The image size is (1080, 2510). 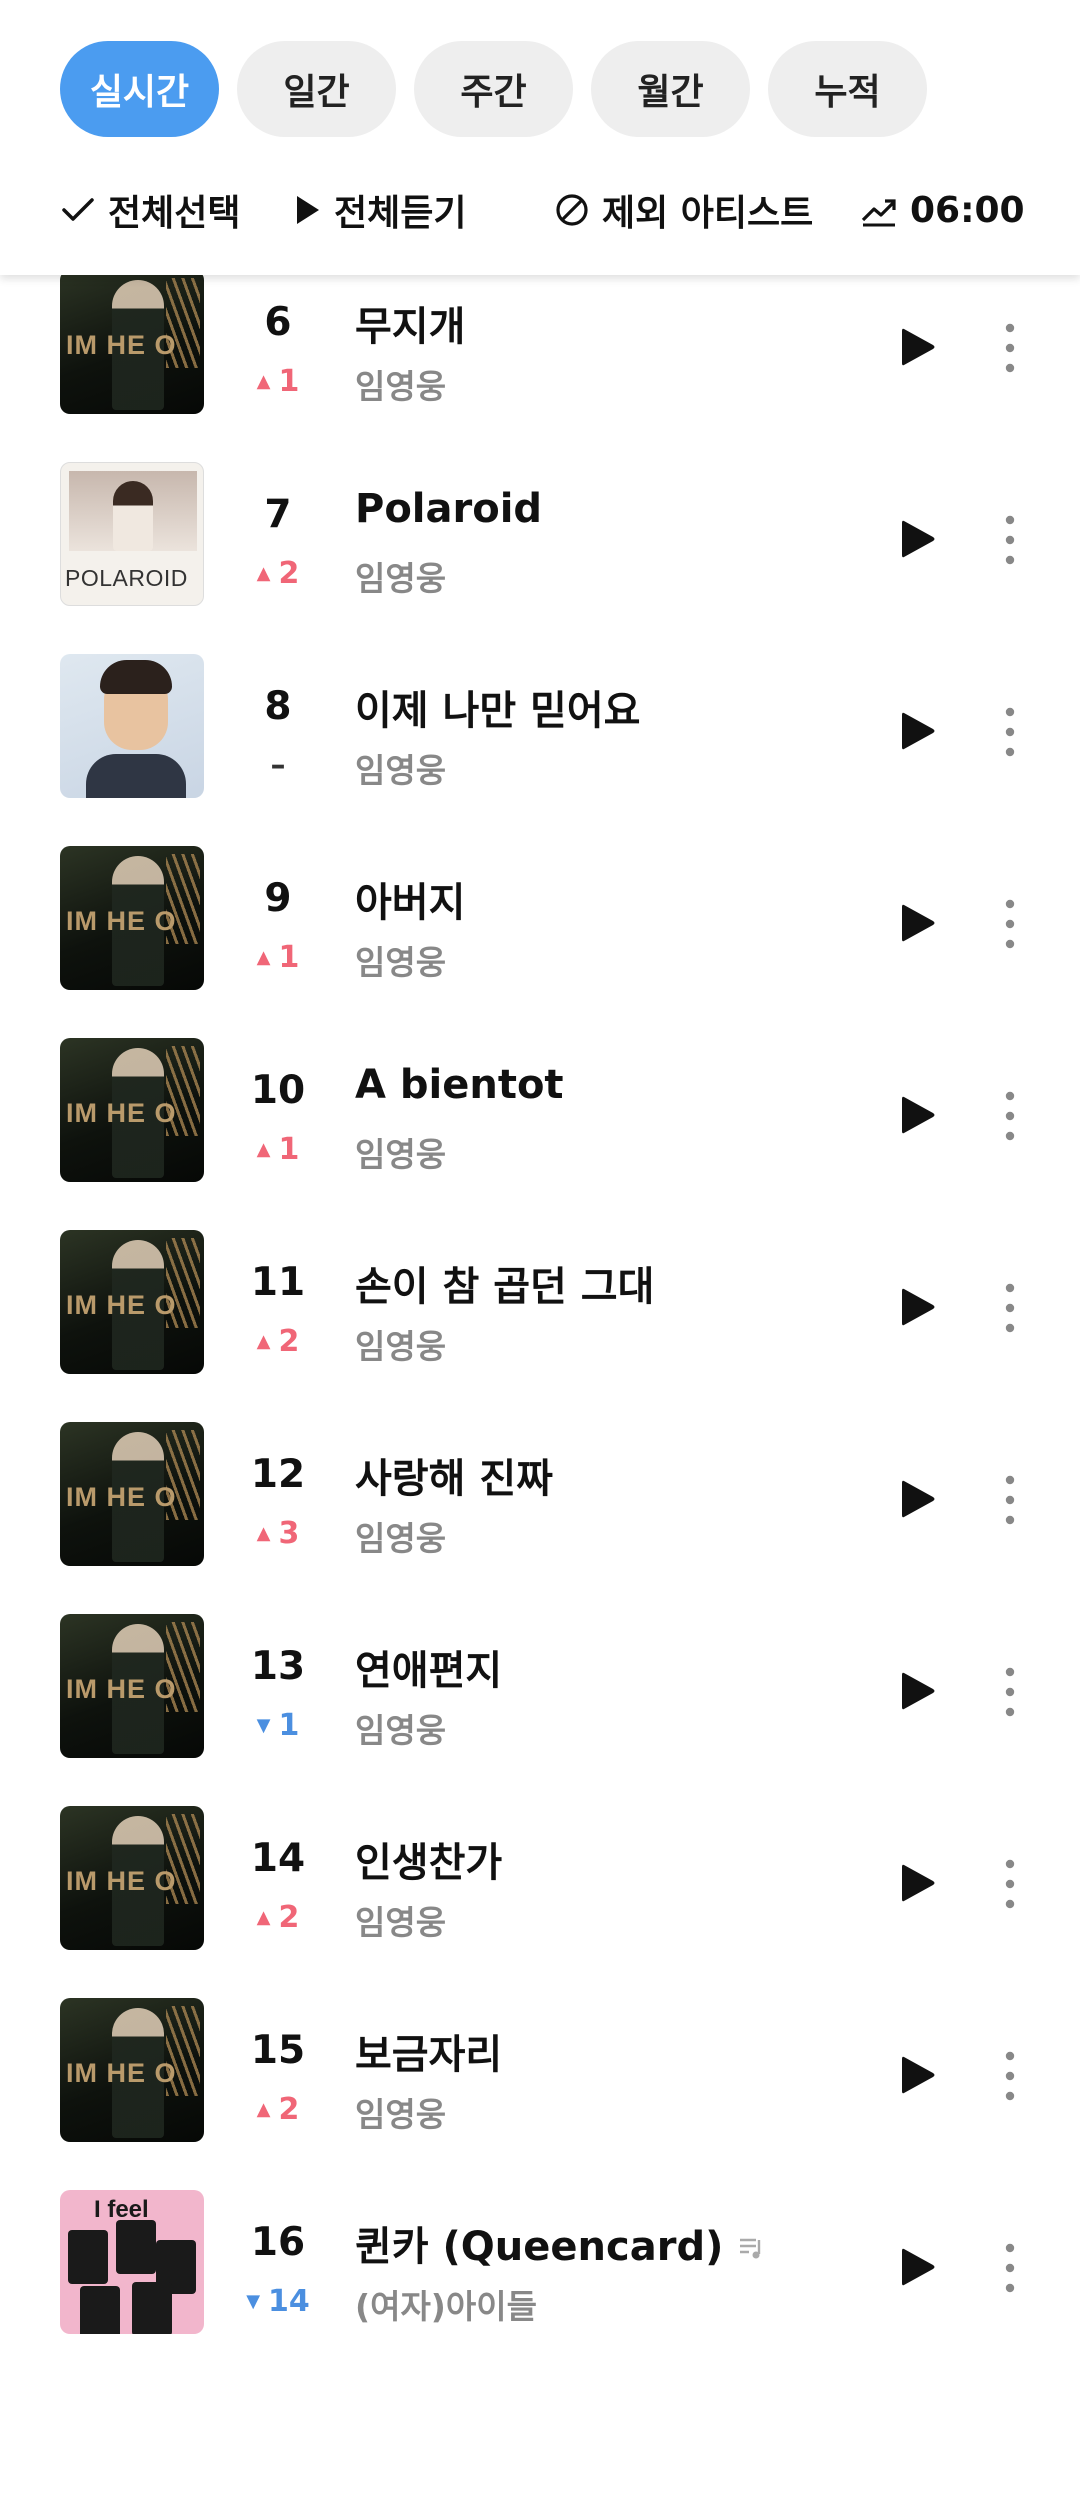 What do you see at coordinates (289, 957) in the screenshot?
I see `rank-change-value: 1` at bounding box center [289, 957].